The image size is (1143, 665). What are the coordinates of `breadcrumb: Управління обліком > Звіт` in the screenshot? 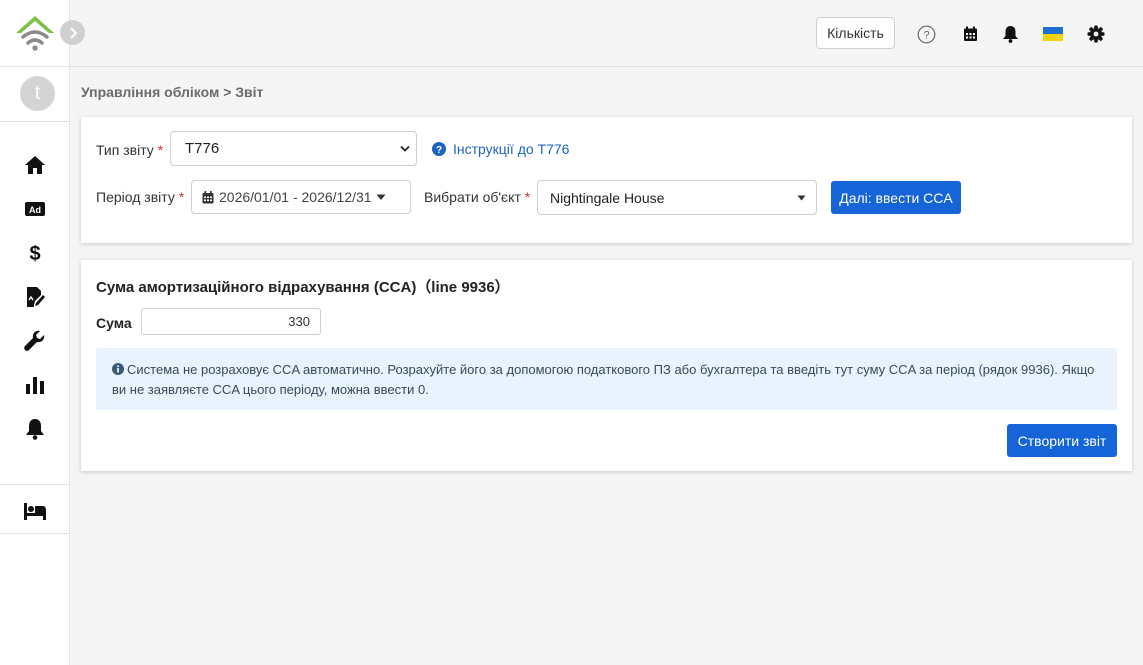 It's located at (172, 92).